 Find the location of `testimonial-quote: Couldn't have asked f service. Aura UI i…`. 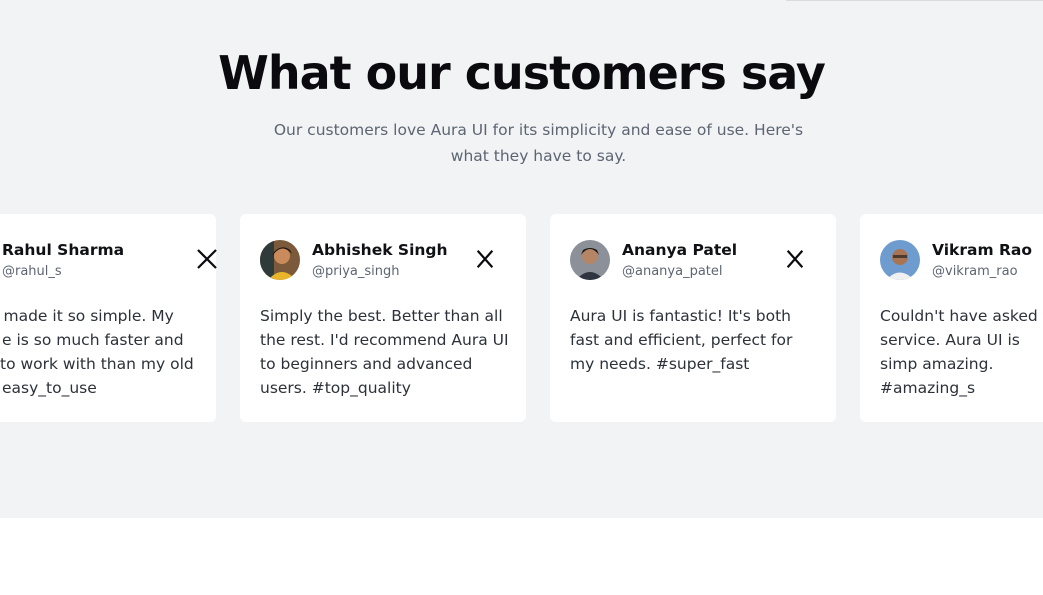

testimonial-quote: Couldn't have asked f service. Aura UI i… is located at coordinates (961, 352).